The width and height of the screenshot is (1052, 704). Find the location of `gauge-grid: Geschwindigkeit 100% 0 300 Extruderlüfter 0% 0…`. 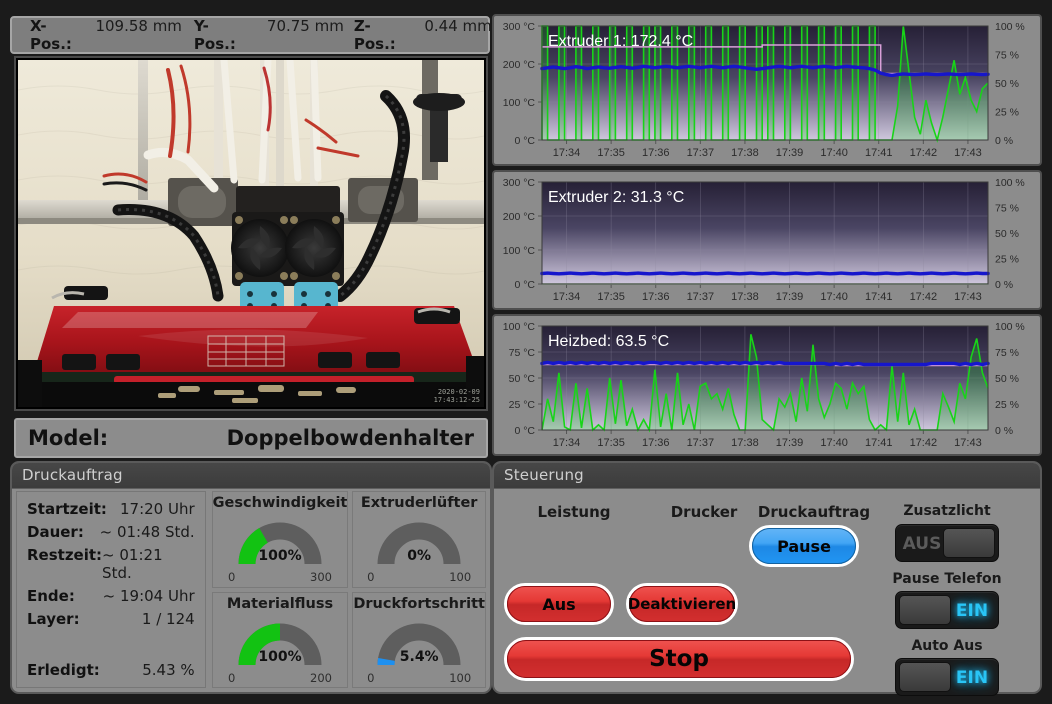

gauge-grid: Geschwindigkeit 100% 0 300 Extruderlüfter 0% 0… is located at coordinates (348, 589).